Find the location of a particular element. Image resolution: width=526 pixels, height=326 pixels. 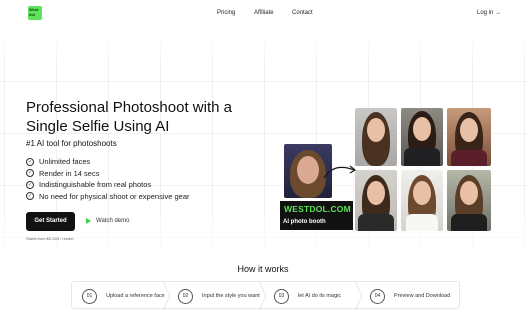

step-item: 04 Preview and Download is located at coordinates (412, 296).